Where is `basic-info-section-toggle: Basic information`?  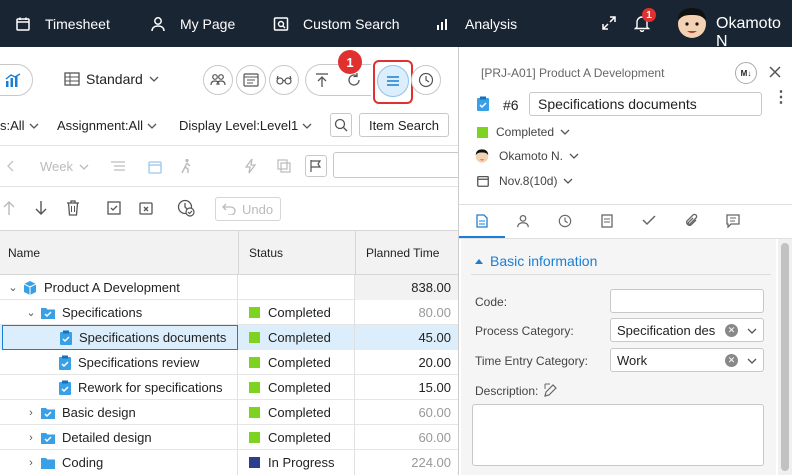
basic-info-section-toggle: Basic information is located at coordinates (536, 261).